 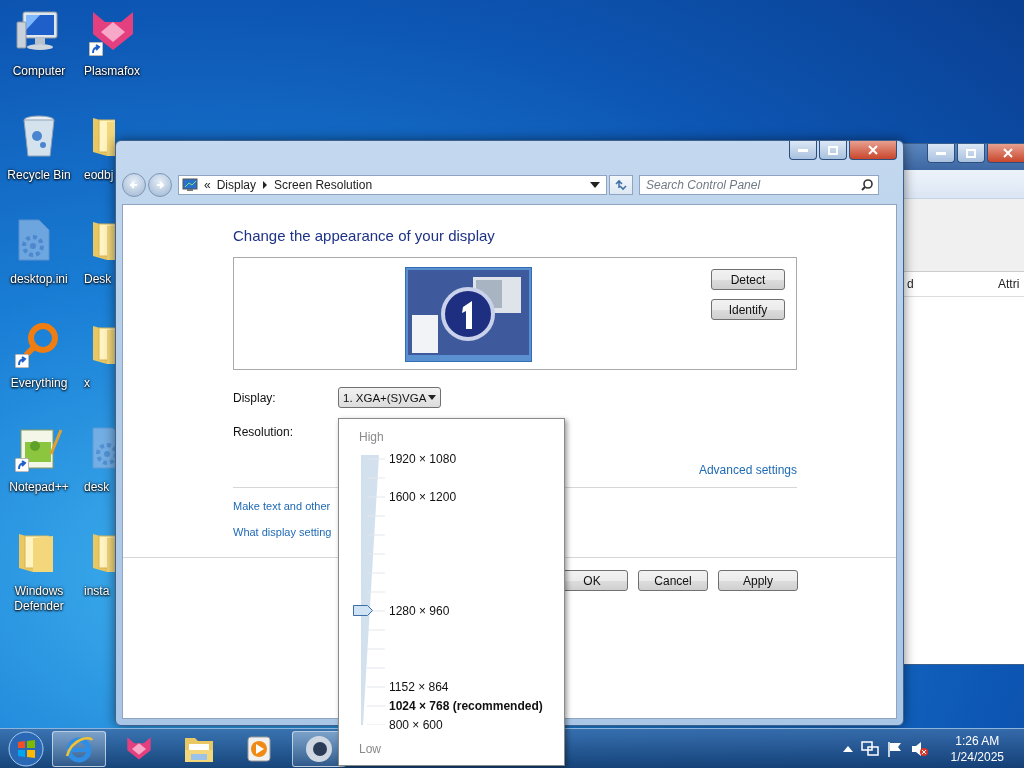 I want to click on back-button, so click(x=134, y=185).